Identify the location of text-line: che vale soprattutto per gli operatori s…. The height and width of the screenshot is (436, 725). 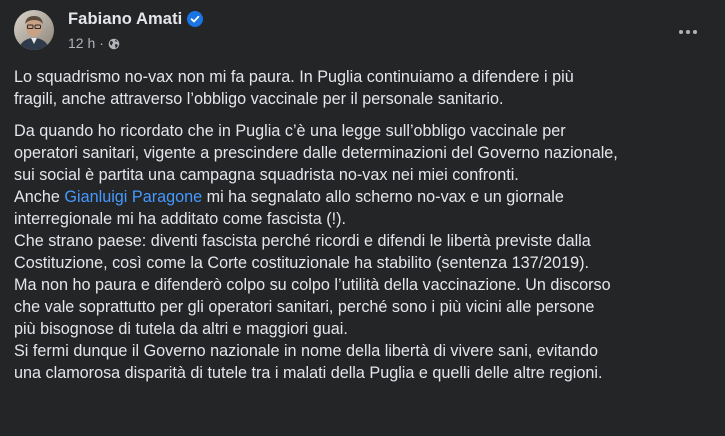
(304, 307).